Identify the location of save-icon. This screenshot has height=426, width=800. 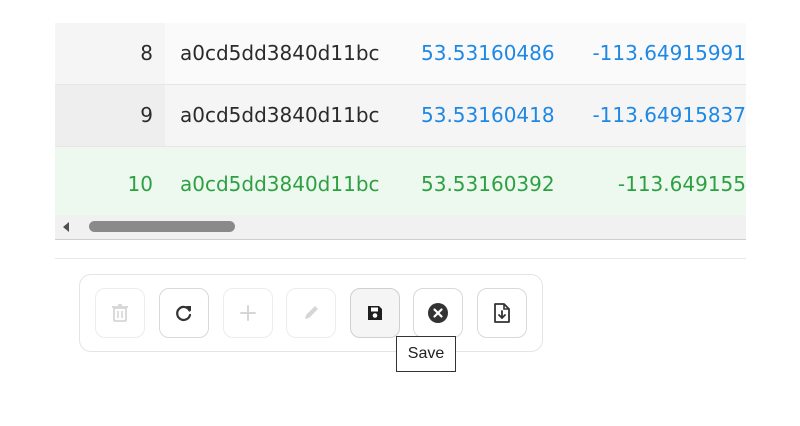
(375, 313).